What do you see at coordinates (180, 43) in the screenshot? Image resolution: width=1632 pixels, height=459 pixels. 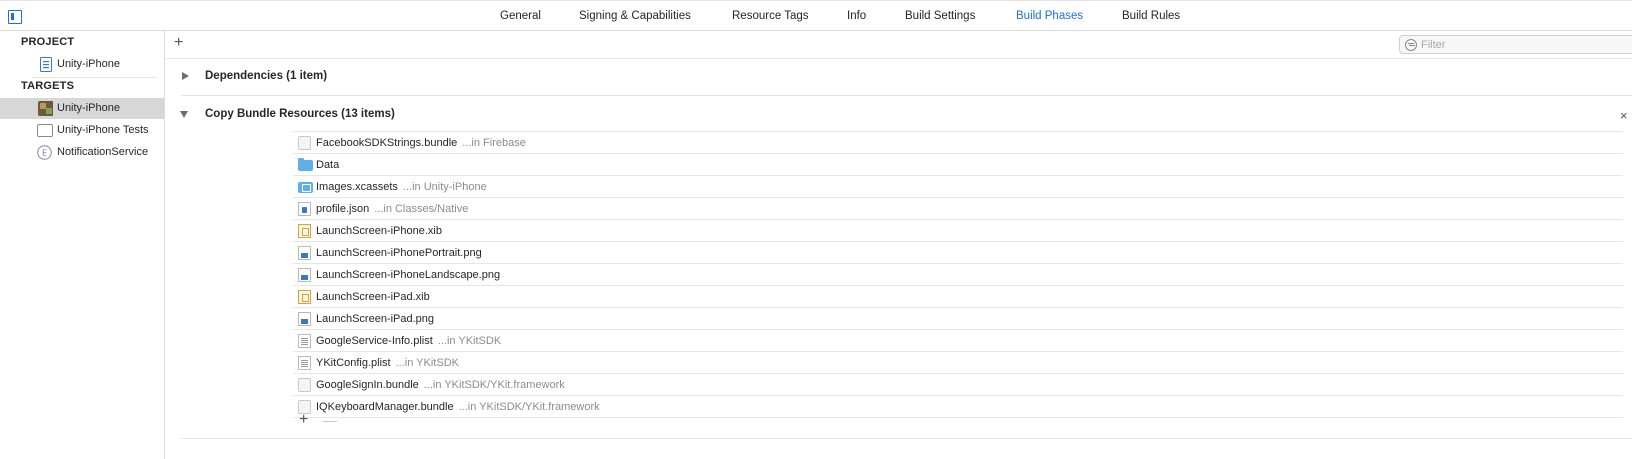 I see `add-build-phase-button: +` at bounding box center [180, 43].